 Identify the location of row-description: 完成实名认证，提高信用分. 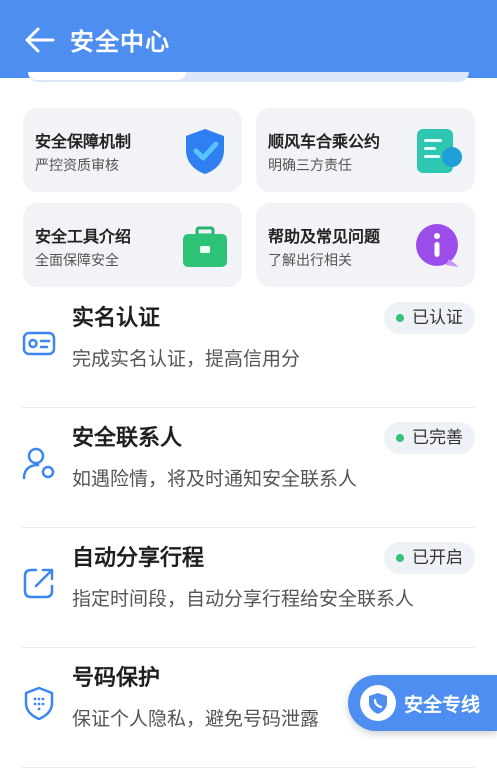
(186, 359).